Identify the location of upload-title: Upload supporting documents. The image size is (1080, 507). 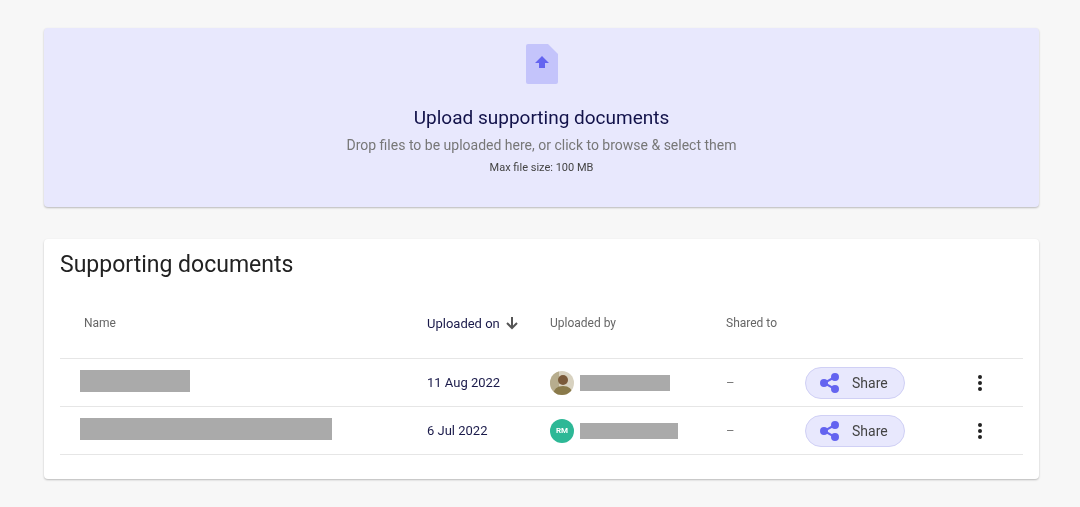
(541, 117).